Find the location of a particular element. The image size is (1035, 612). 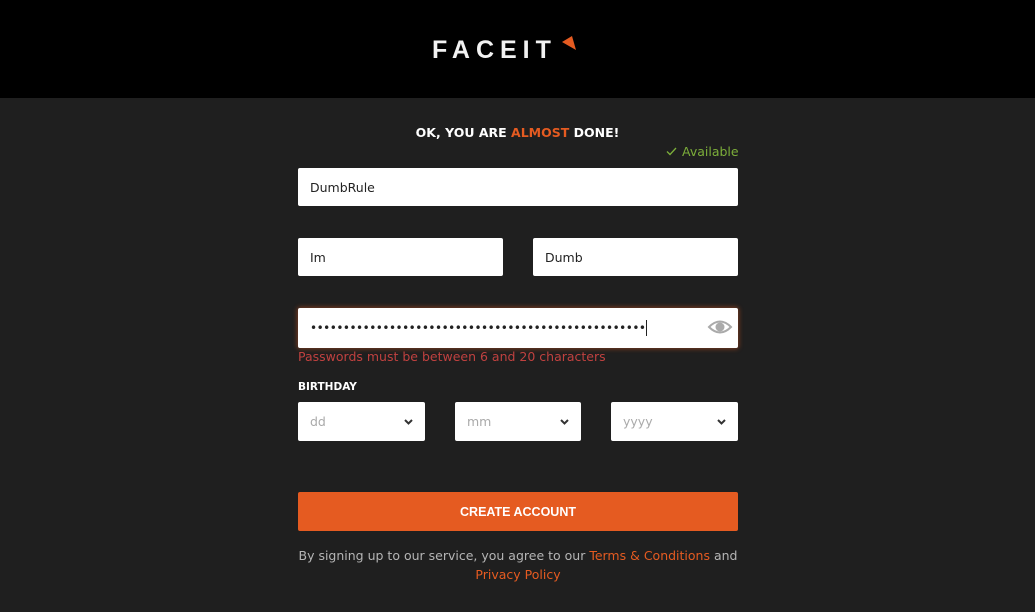

year-placeholder: yyyy is located at coordinates (638, 421).